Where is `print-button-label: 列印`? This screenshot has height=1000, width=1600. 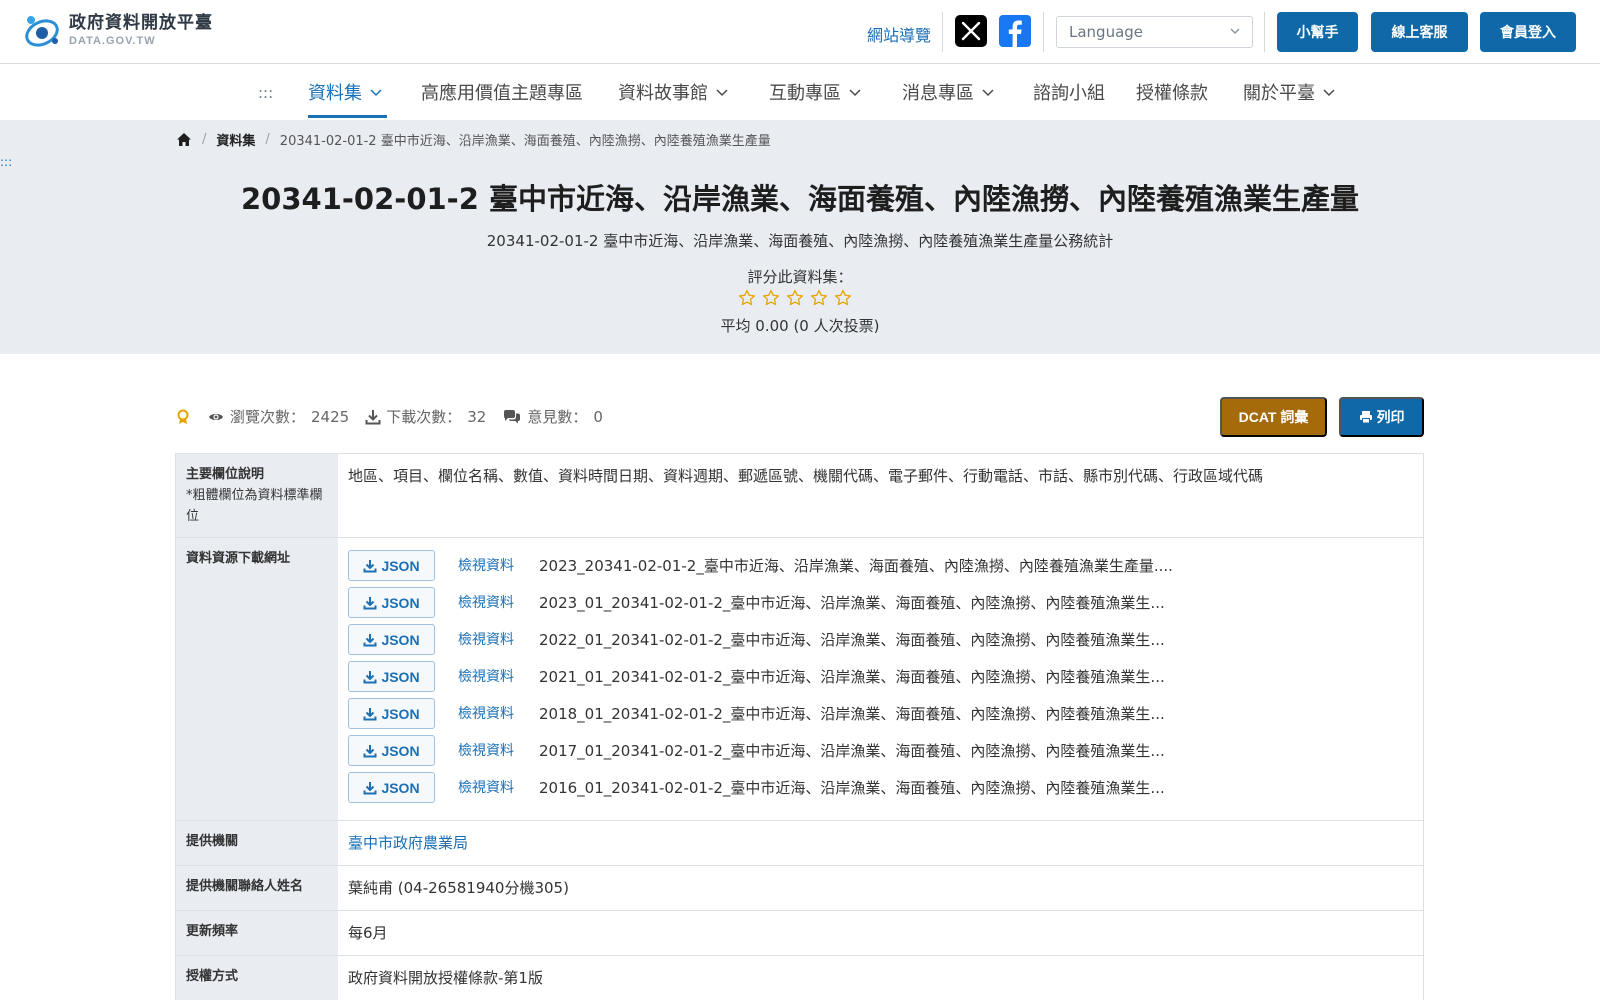
print-button-label: 列印 is located at coordinates (1390, 417).